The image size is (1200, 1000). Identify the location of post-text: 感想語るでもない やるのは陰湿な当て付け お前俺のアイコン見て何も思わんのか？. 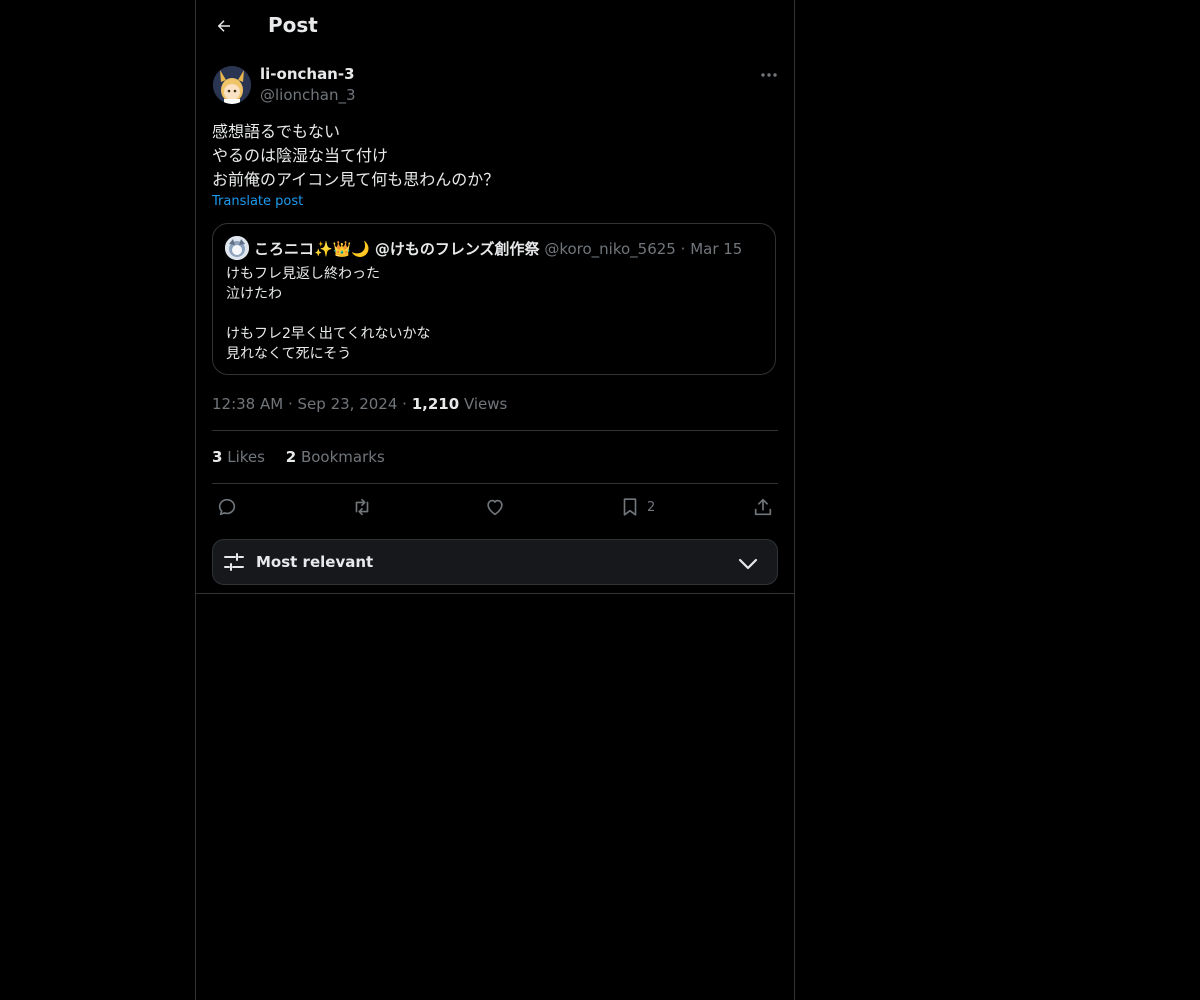
(355, 156).